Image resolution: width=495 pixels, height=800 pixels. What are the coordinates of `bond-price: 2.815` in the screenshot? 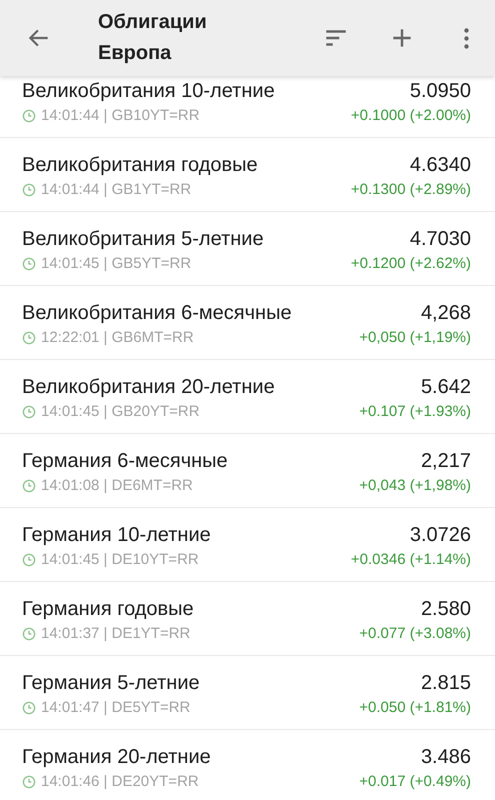 It's located at (445, 683).